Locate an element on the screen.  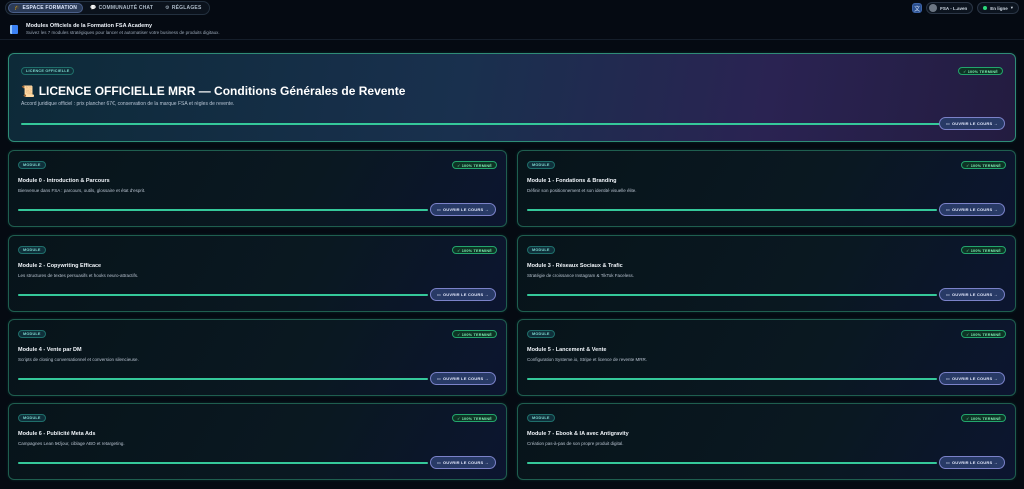
status-label: En ligne is located at coordinates (999, 8).